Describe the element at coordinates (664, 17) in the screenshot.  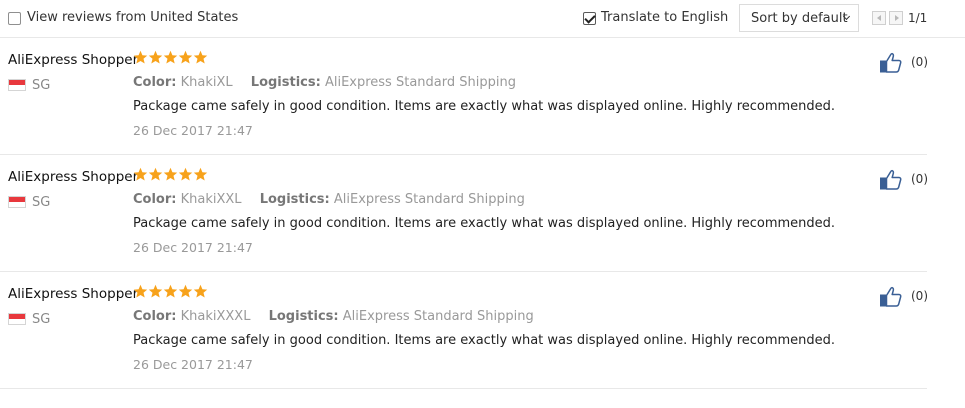
I see `translate-label: Translate to English` at that location.